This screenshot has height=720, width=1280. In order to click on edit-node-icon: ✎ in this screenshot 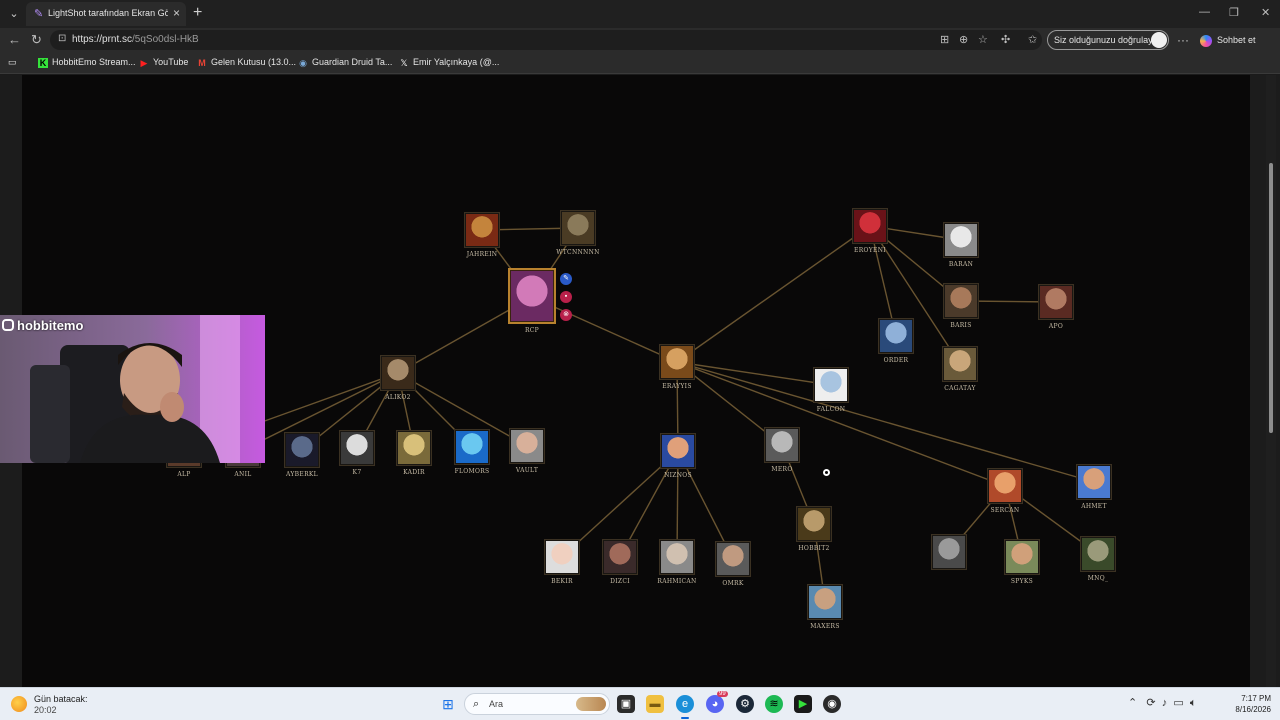, I will do `click(566, 279)`.